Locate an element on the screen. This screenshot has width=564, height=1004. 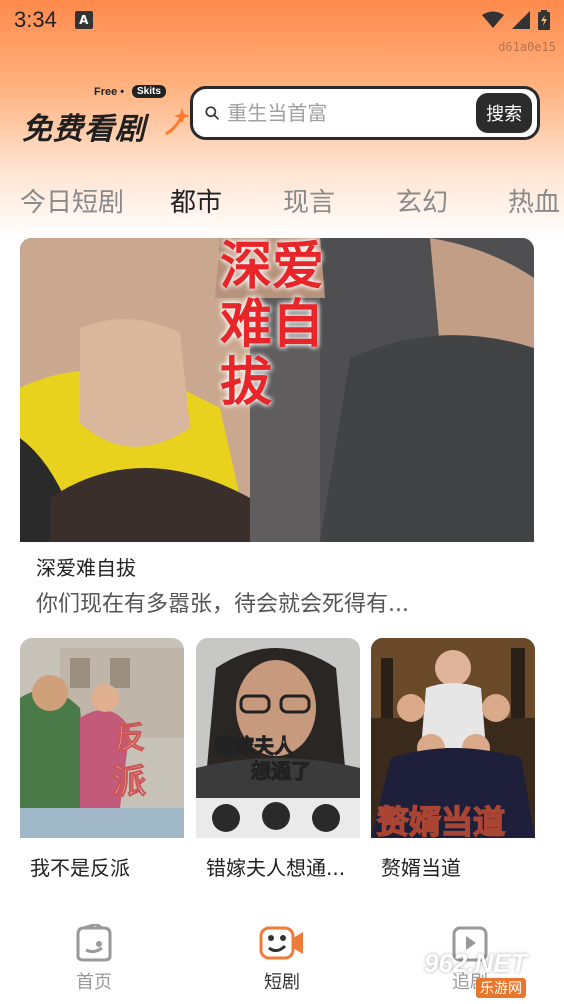
logo-skits-badge: Skits is located at coordinates (149, 91).